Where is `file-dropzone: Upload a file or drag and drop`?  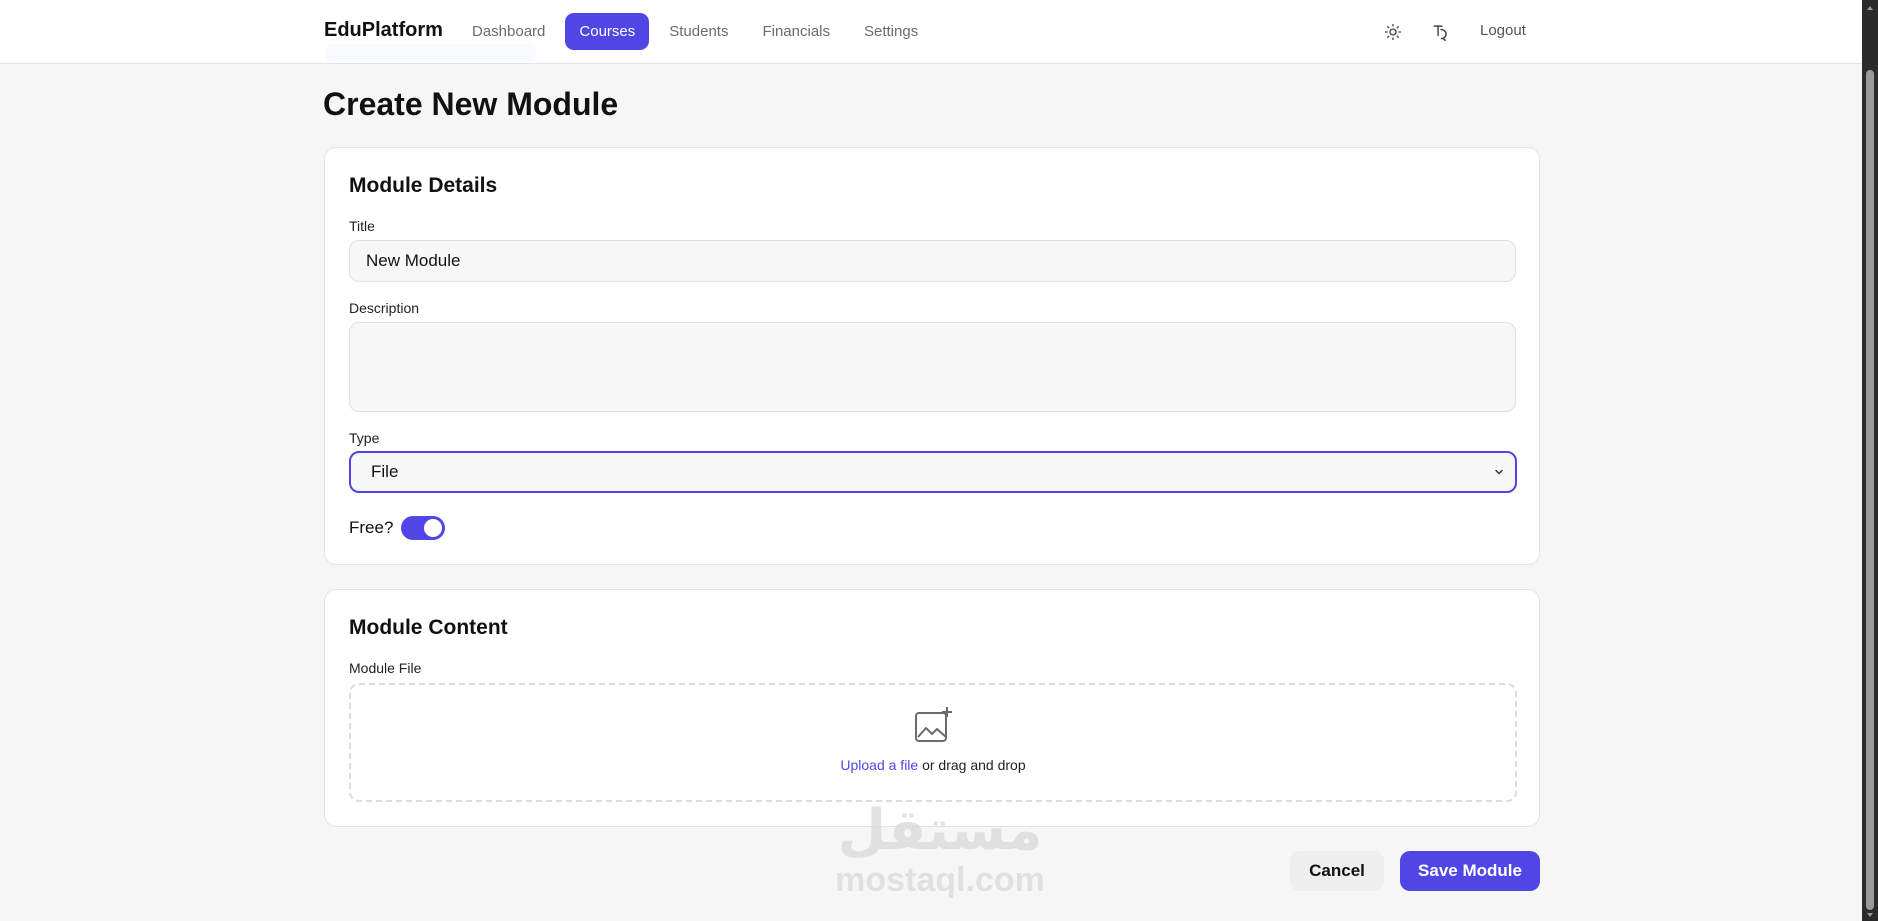
file-dropzone: Upload a file or drag and drop is located at coordinates (933, 742).